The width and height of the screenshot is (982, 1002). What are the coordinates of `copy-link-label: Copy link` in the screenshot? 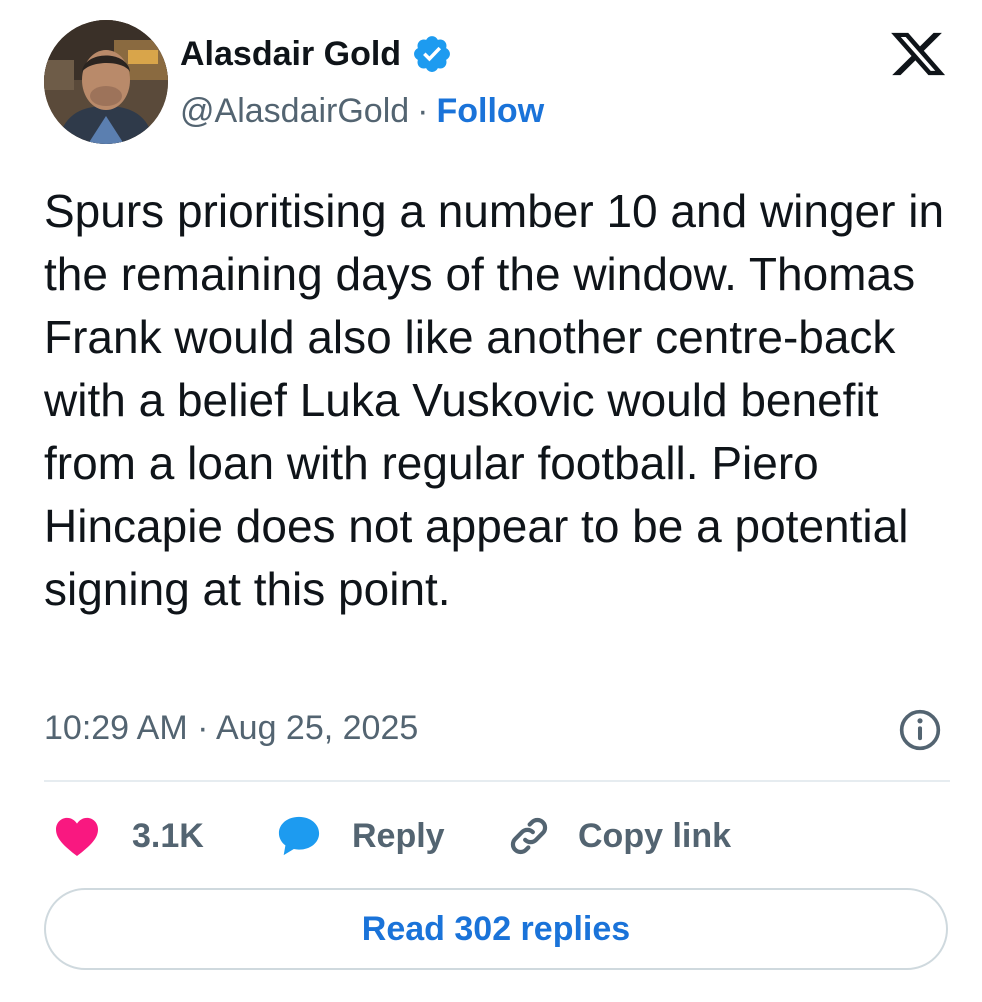 It's located at (655, 835).